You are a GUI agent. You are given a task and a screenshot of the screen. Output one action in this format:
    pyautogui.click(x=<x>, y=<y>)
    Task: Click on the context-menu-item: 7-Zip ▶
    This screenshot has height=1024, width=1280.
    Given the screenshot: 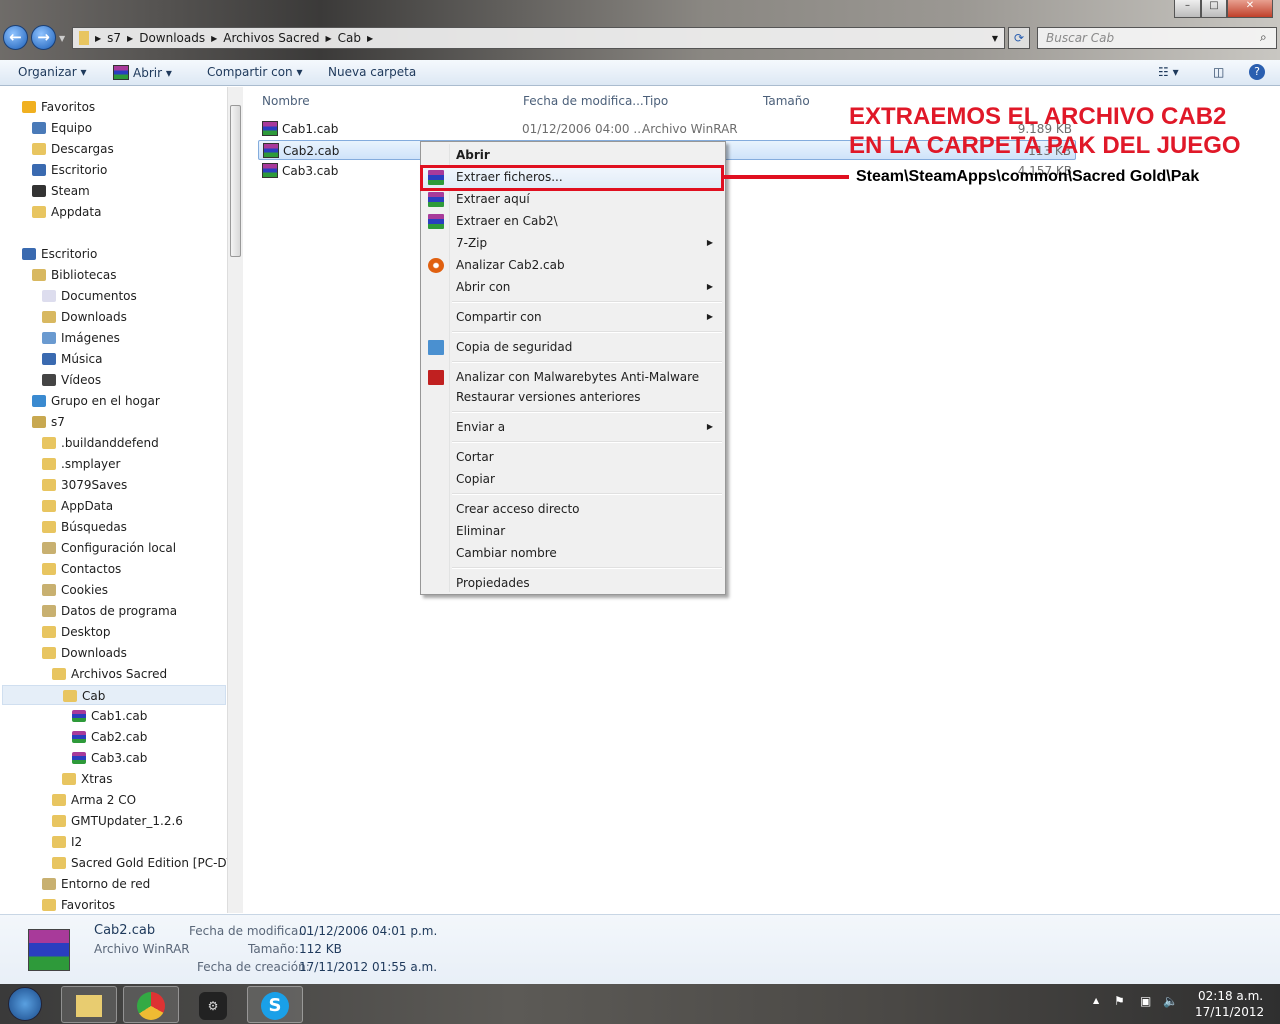 What is the action you would take?
    pyautogui.click(x=573, y=243)
    